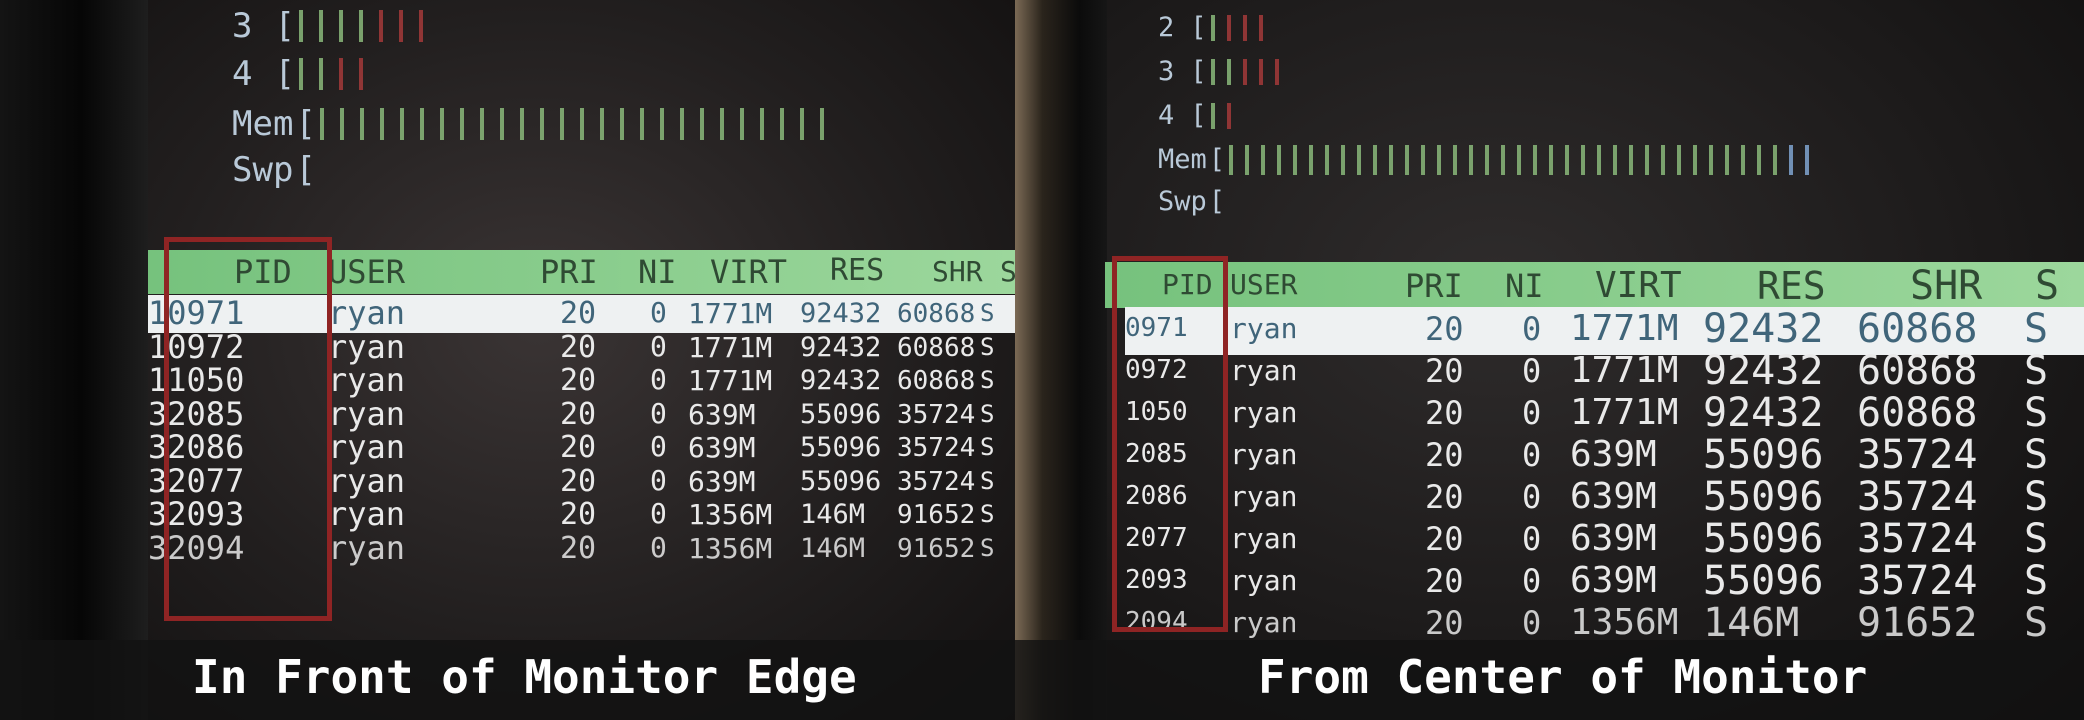 The height and width of the screenshot is (720, 2084). What do you see at coordinates (263, 170) in the screenshot?
I see `meter-label: Swp` at bounding box center [263, 170].